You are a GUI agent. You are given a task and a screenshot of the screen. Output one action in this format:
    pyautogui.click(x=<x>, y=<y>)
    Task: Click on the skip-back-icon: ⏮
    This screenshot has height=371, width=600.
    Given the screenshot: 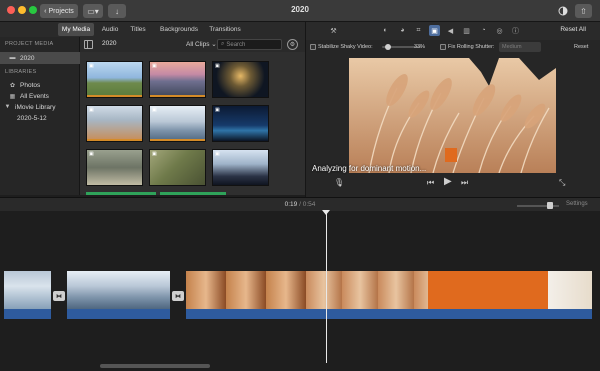 What is the action you would take?
    pyautogui.click(x=431, y=182)
    